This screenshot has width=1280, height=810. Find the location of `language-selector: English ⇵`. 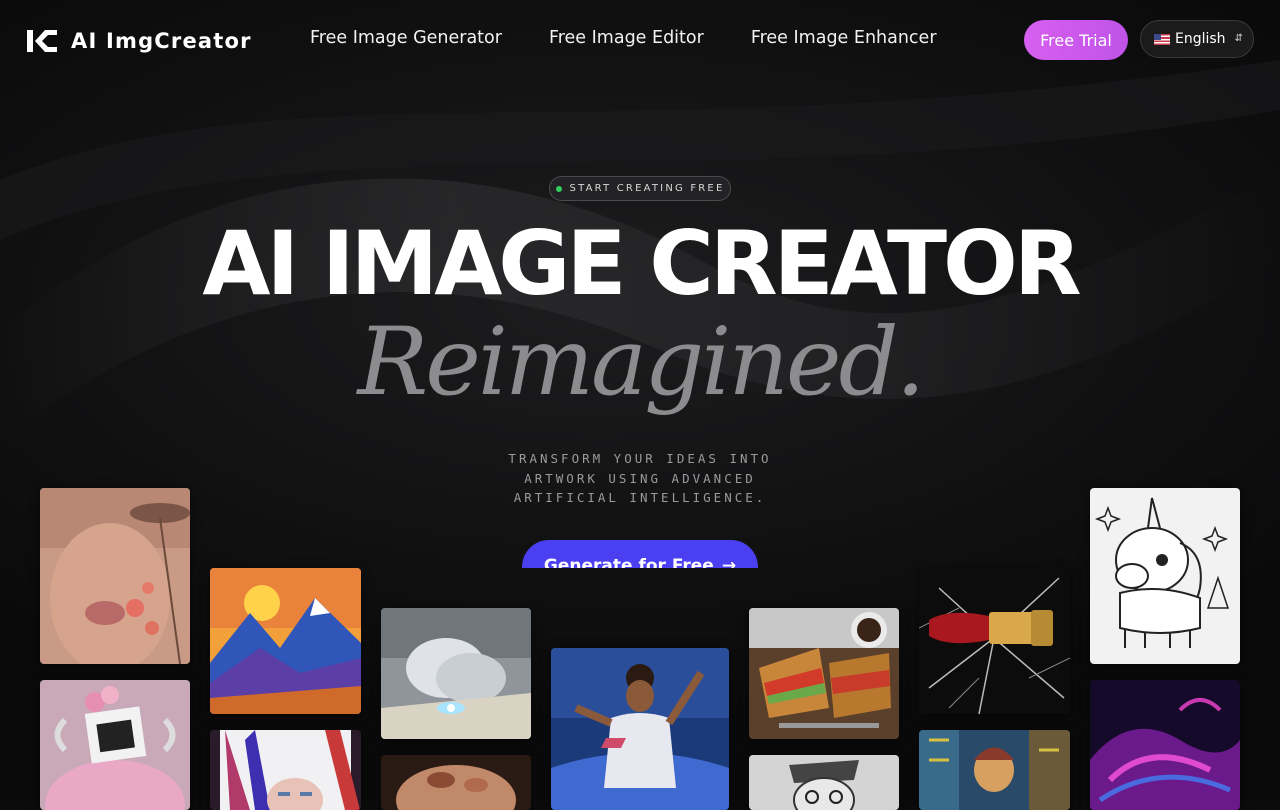

language-selector: English ⇵ is located at coordinates (1197, 39).